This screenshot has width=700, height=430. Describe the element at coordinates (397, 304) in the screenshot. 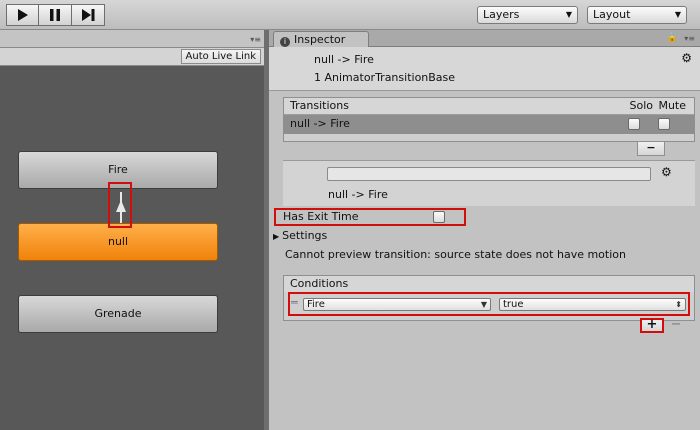

I see `condition-parameter-select: Fire ▼` at that location.